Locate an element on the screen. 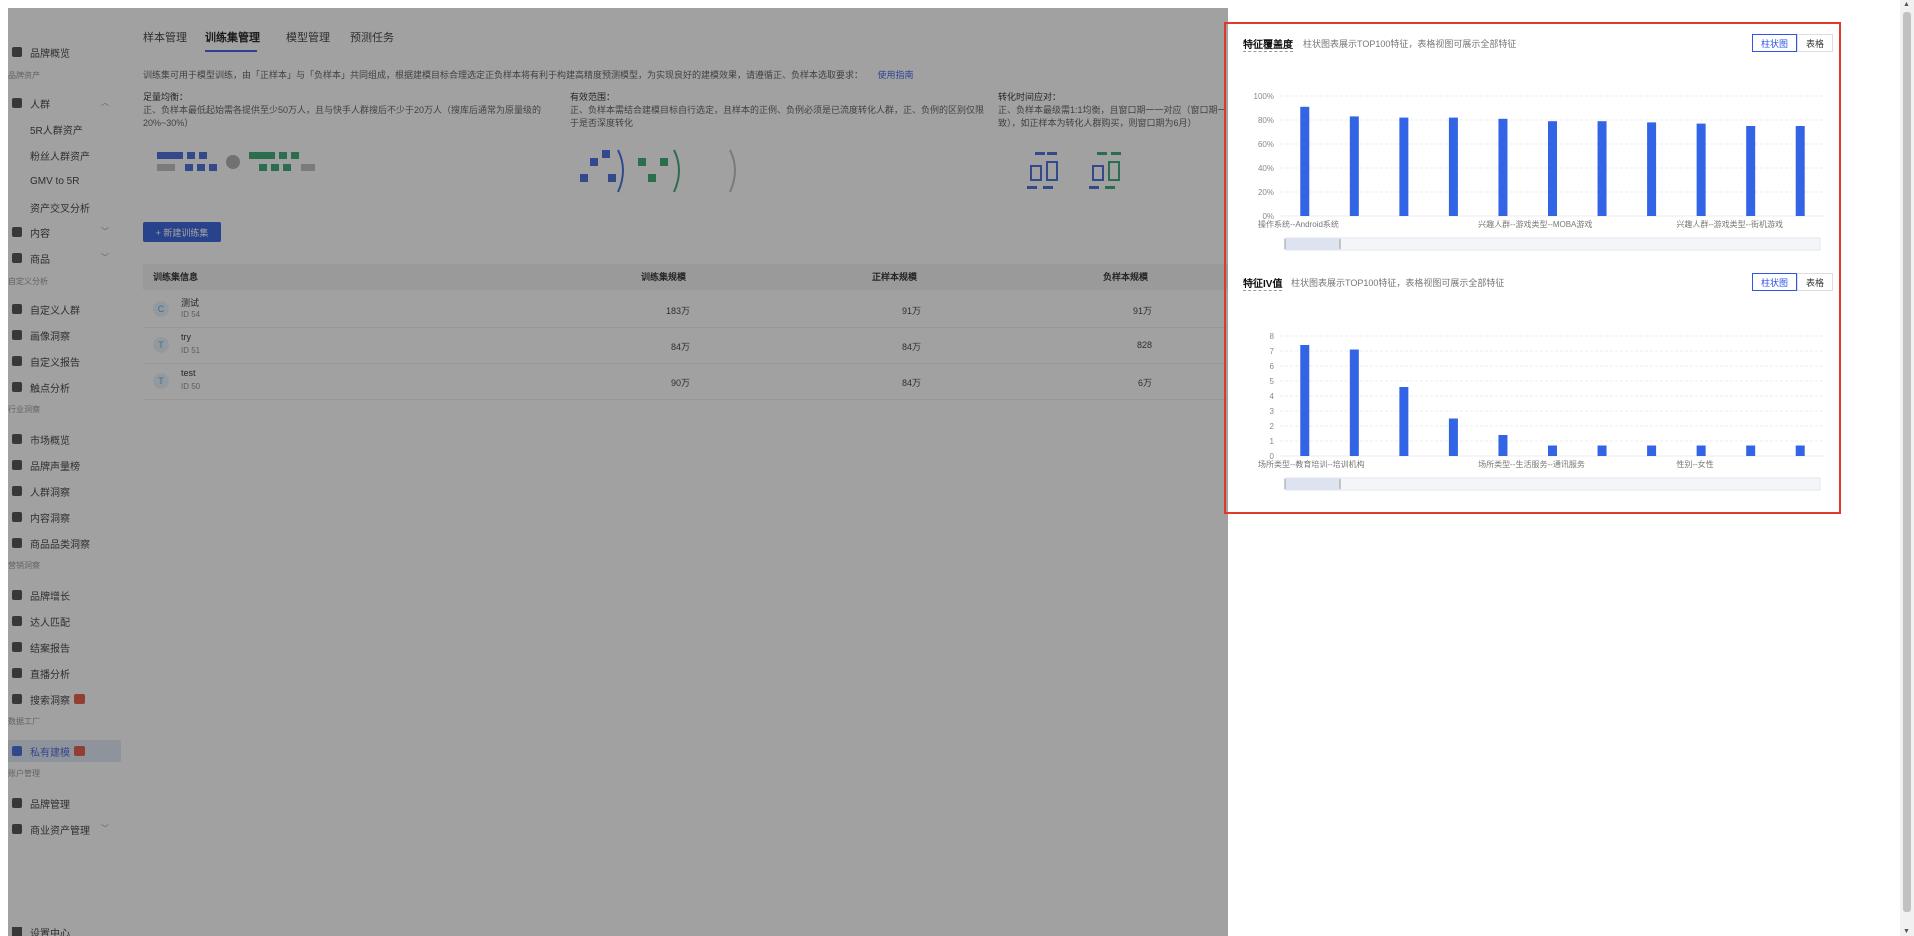 This screenshot has width=1914, height=936. y-tick-label: 4 is located at coordinates (1272, 396).